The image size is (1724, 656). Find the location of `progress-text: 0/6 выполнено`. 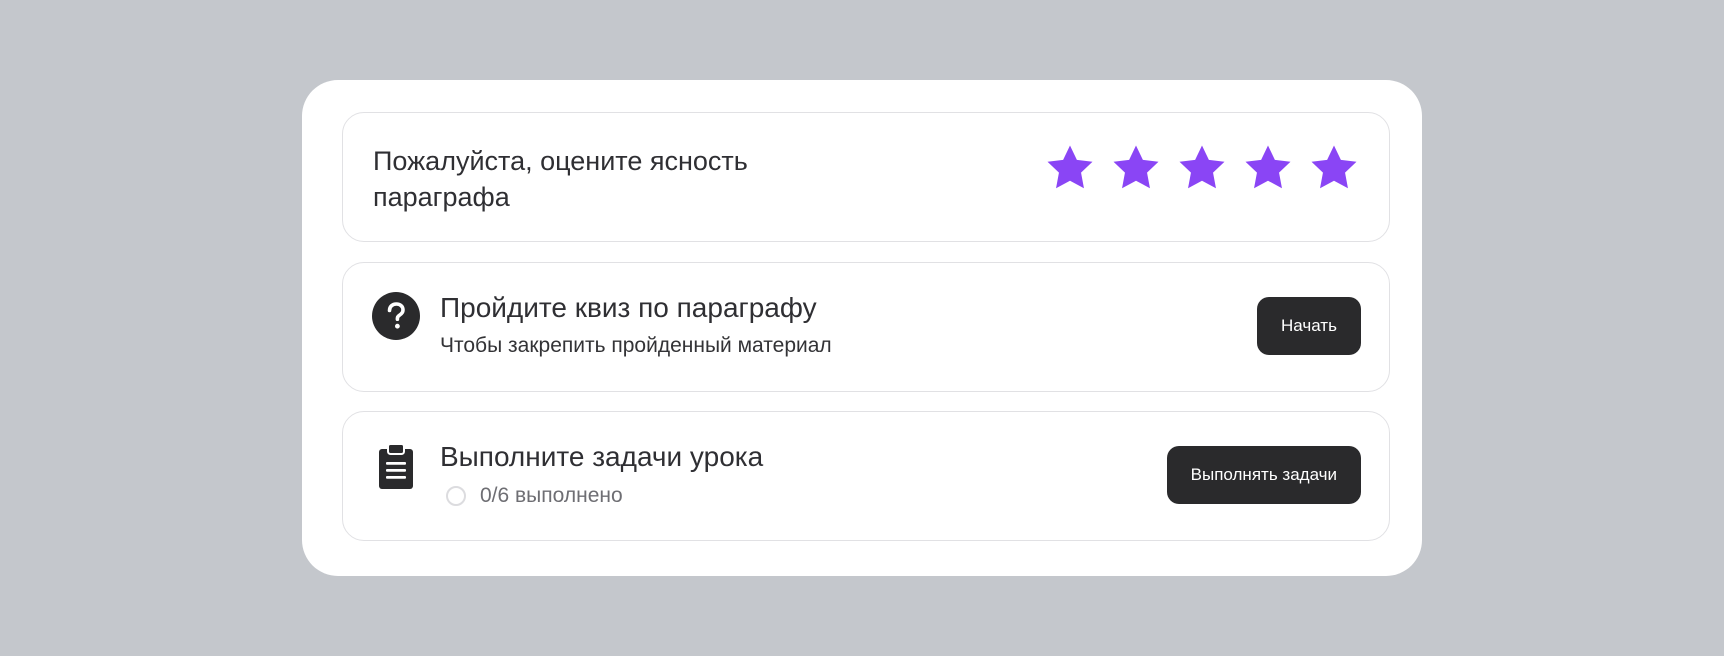

progress-text: 0/6 выполнено is located at coordinates (551, 495).